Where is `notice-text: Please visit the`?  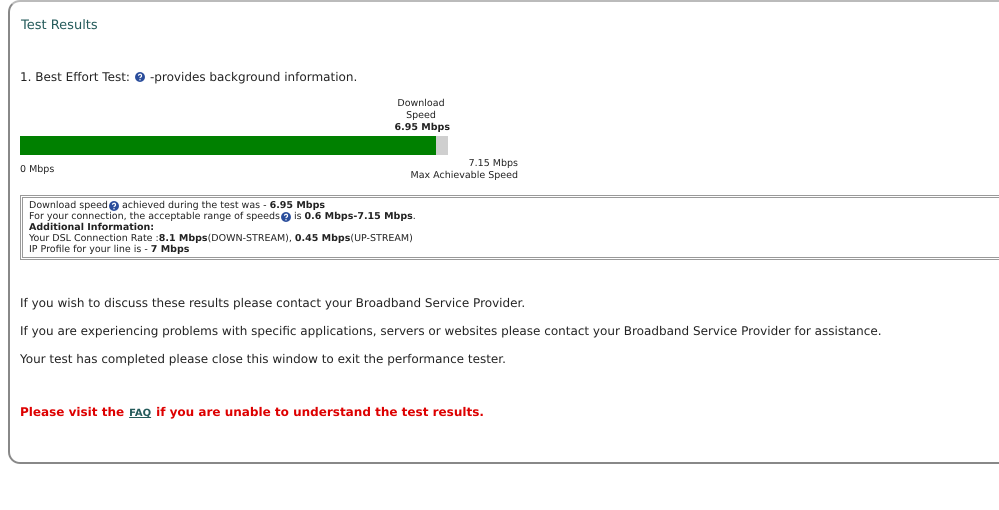
notice-text: Please visit the is located at coordinates (72, 412).